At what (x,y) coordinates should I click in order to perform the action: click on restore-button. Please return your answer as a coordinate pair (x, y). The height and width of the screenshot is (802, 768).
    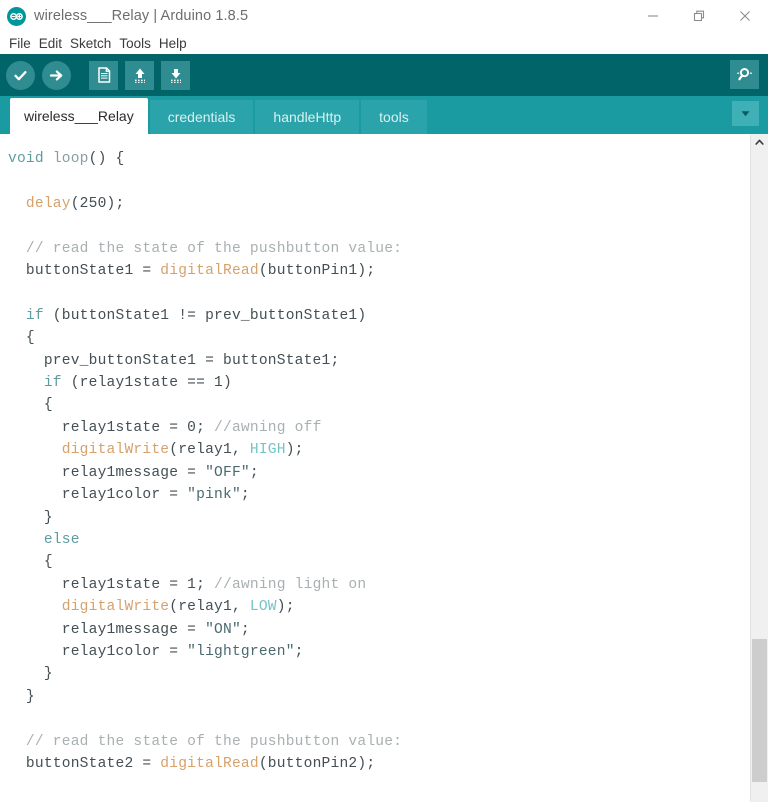
    Looking at the image, I should click on (699, 16).